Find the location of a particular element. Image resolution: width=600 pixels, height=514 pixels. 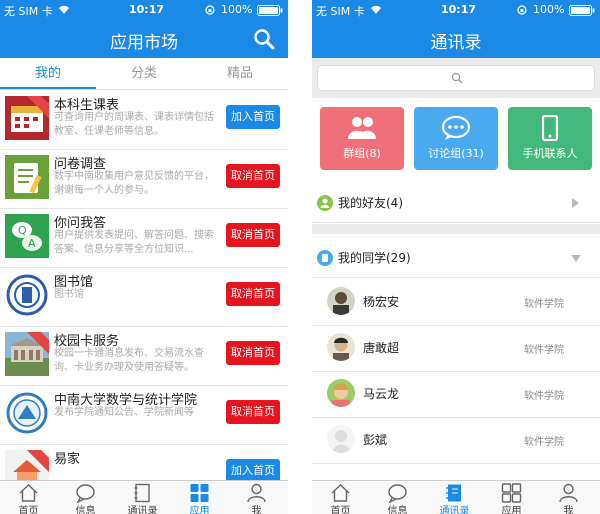

app-list-item: 本科生课表 可查询用户的周课表、课表详情包括教室、任课老师等信息。 加入首页 is located at coordinates (144, 120).